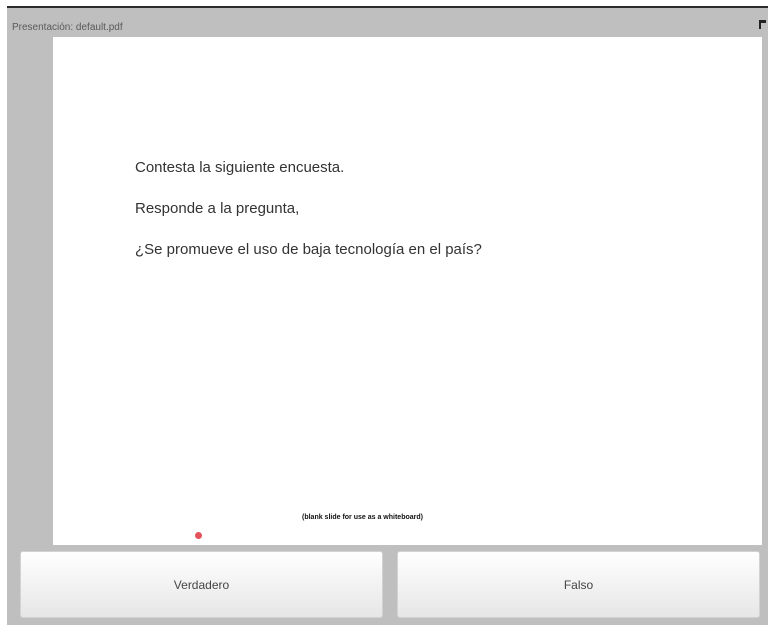 The height and width of the screenshot is (625, 768). I want to click on slide-text-line: Contesta la siguiente encuesta., so click(240, 167).